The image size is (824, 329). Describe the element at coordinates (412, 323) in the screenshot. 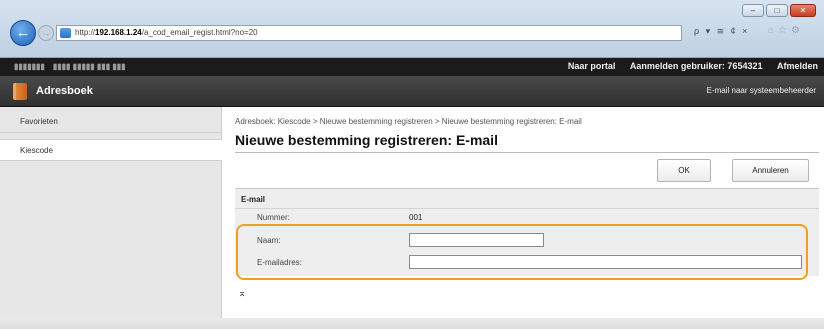

I see `footer` at that location.